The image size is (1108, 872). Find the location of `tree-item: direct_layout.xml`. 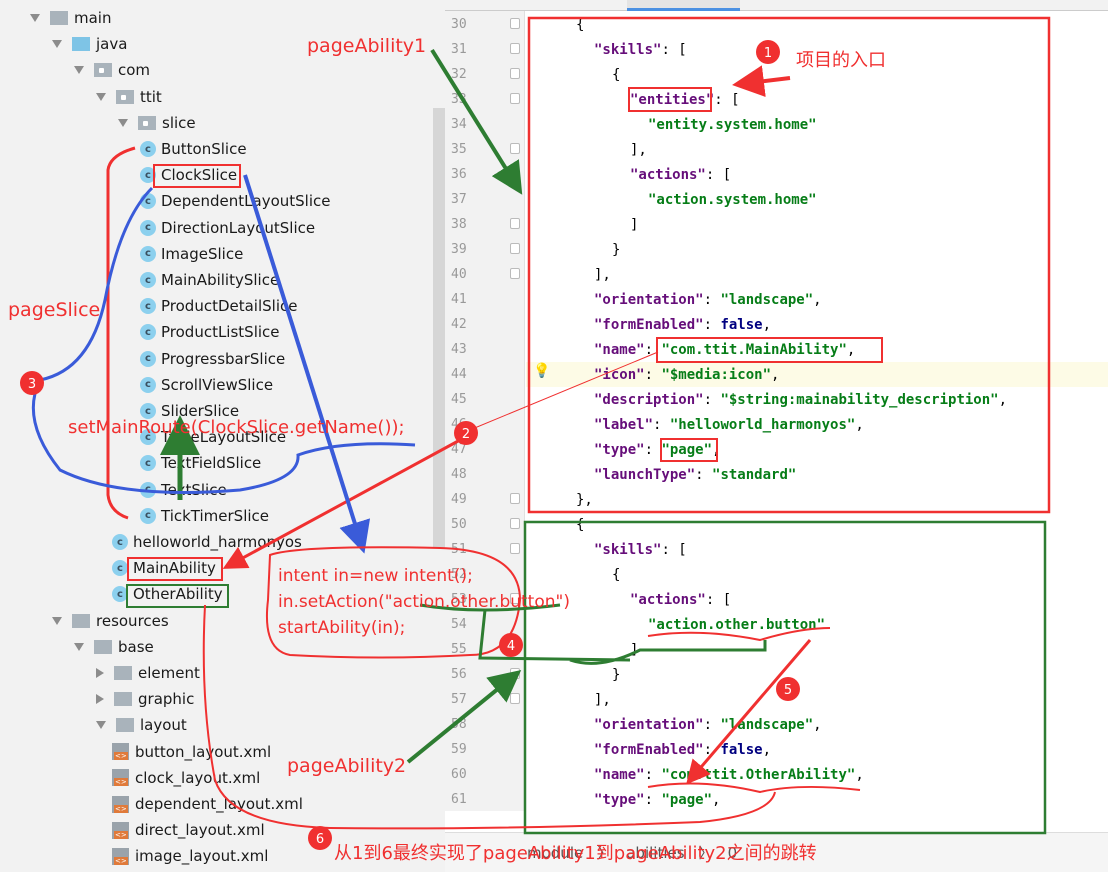

tree-item: direct_layout.xml is located at coordinates (188, 830).